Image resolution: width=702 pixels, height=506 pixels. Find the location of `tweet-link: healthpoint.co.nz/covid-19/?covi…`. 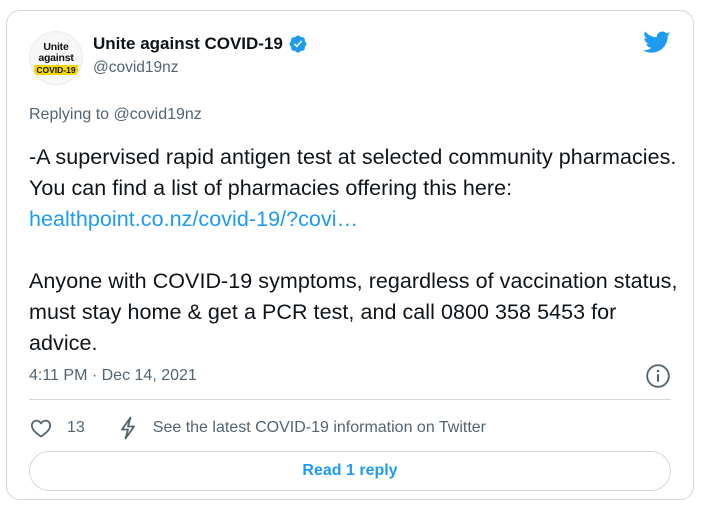

tweet-link: healthpoint.co.nz/covid-19/?covi… is located at coordinates (193, 219).